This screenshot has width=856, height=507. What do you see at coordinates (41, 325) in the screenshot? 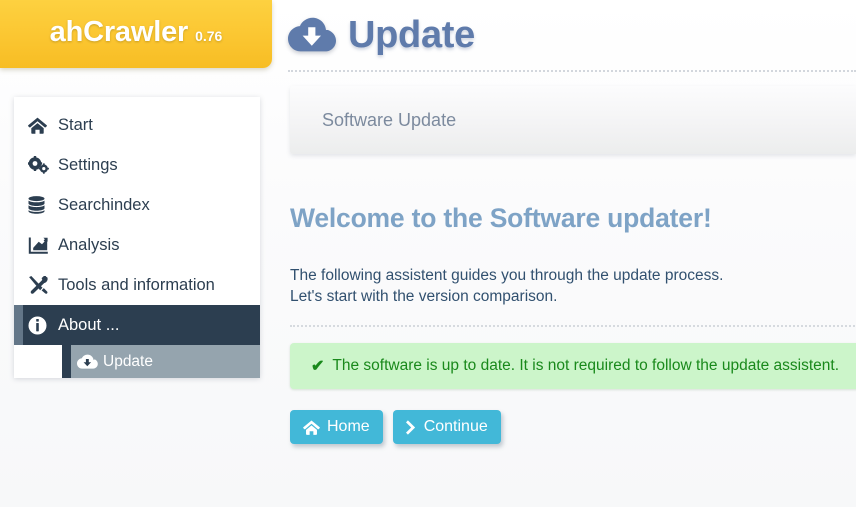
I see `info-circle-icon` at bounding box center [41, 325].